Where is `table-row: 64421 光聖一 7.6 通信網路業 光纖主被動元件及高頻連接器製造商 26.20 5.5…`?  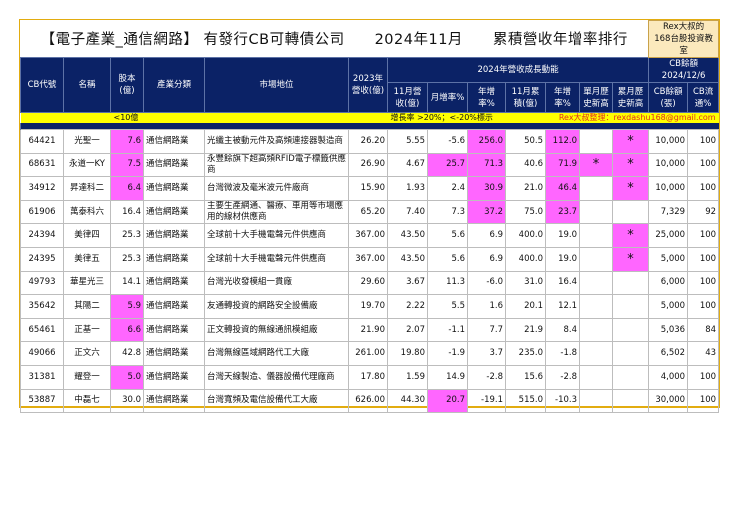
table-row: 64421 光聖一 7.6 通信網路業 光纖主被動元件及高頻連接器製造商 26.20 5.5… is located at coordinates (370, 141).